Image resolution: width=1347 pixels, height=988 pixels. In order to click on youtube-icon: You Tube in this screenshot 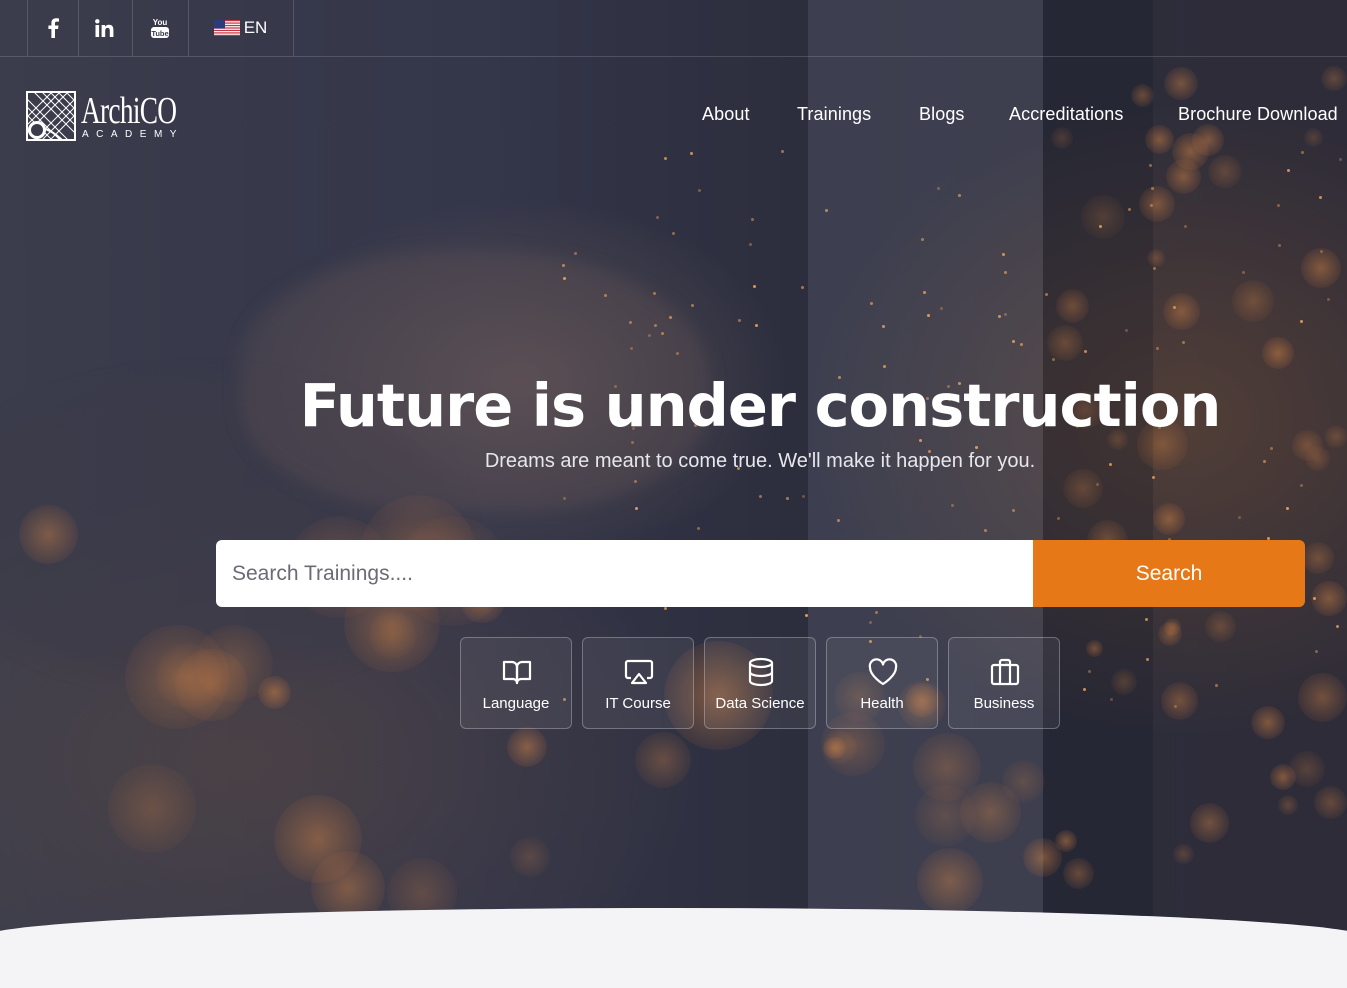, I will do `click(160, 28)`.